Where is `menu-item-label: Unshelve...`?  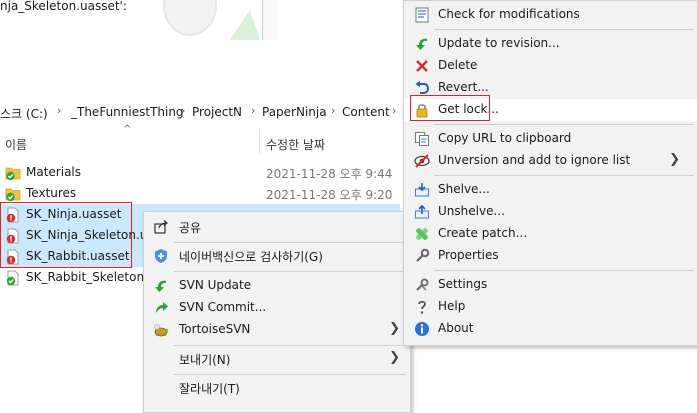 menu-item-label: Unshelve... is located at coordinates (471, 211).